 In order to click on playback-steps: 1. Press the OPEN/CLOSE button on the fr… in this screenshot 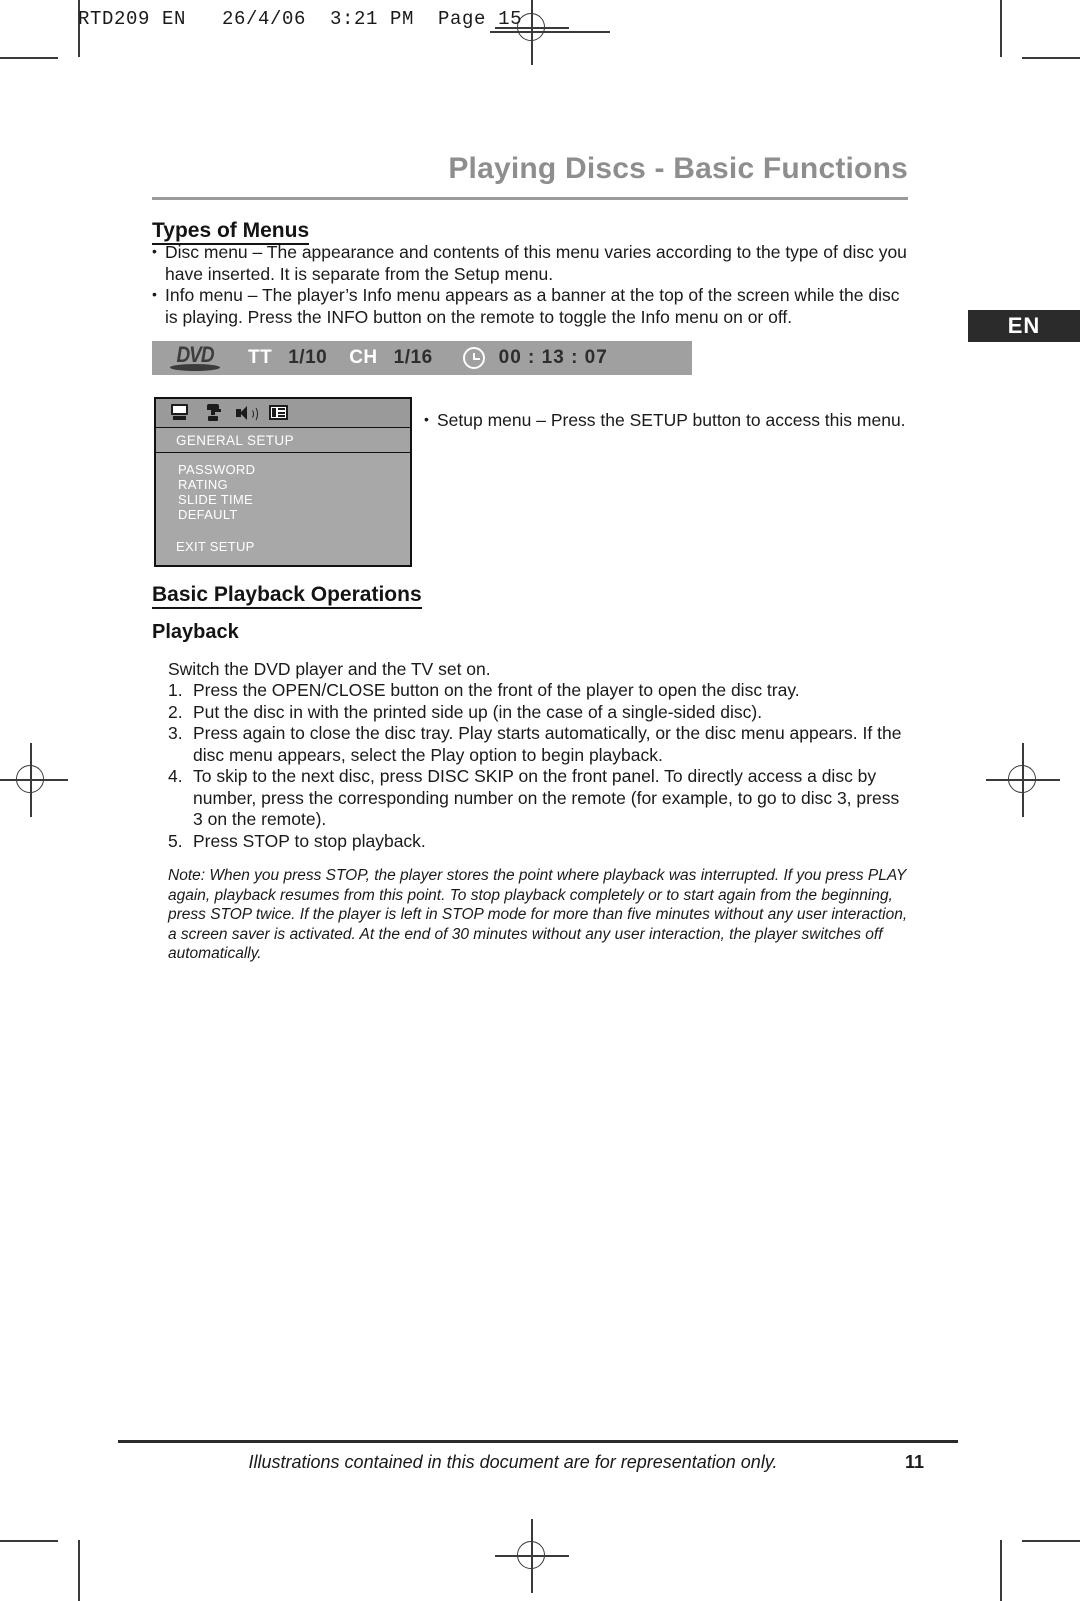, I will do `click(538, 766)`.